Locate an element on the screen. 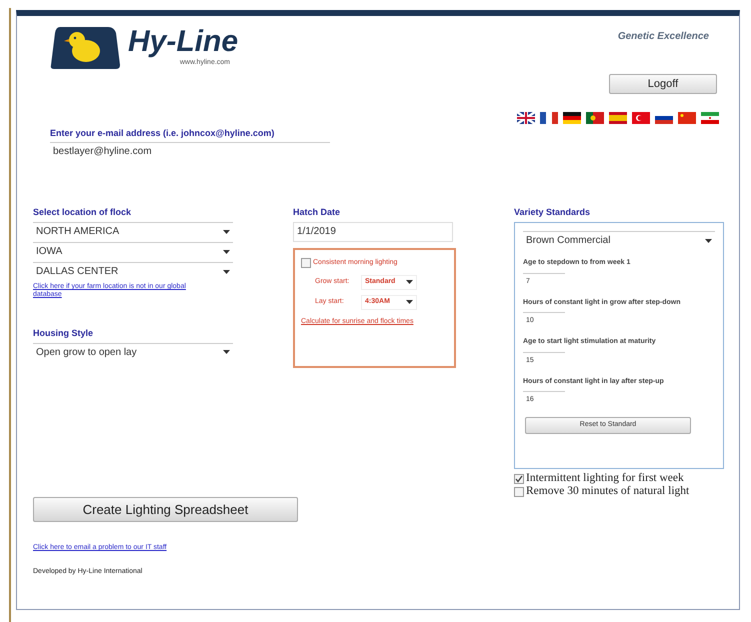 The height and width of the screenshot is (622, 751). uk-flag-icon is located at coordinates (526, 118).